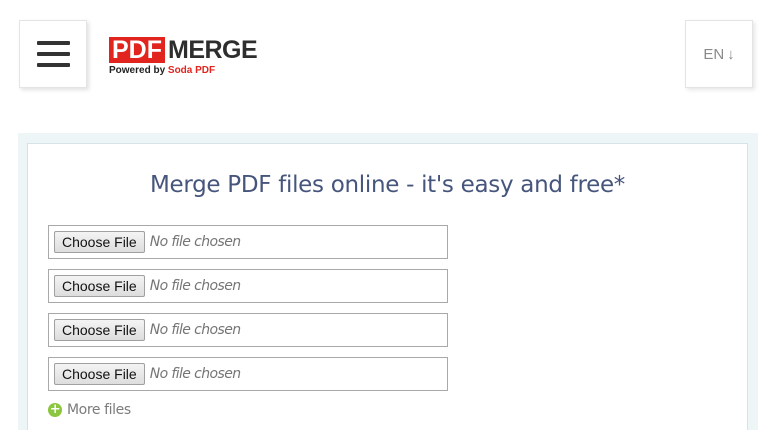  I want to click on more-files-label: More files, so click(99, 410).